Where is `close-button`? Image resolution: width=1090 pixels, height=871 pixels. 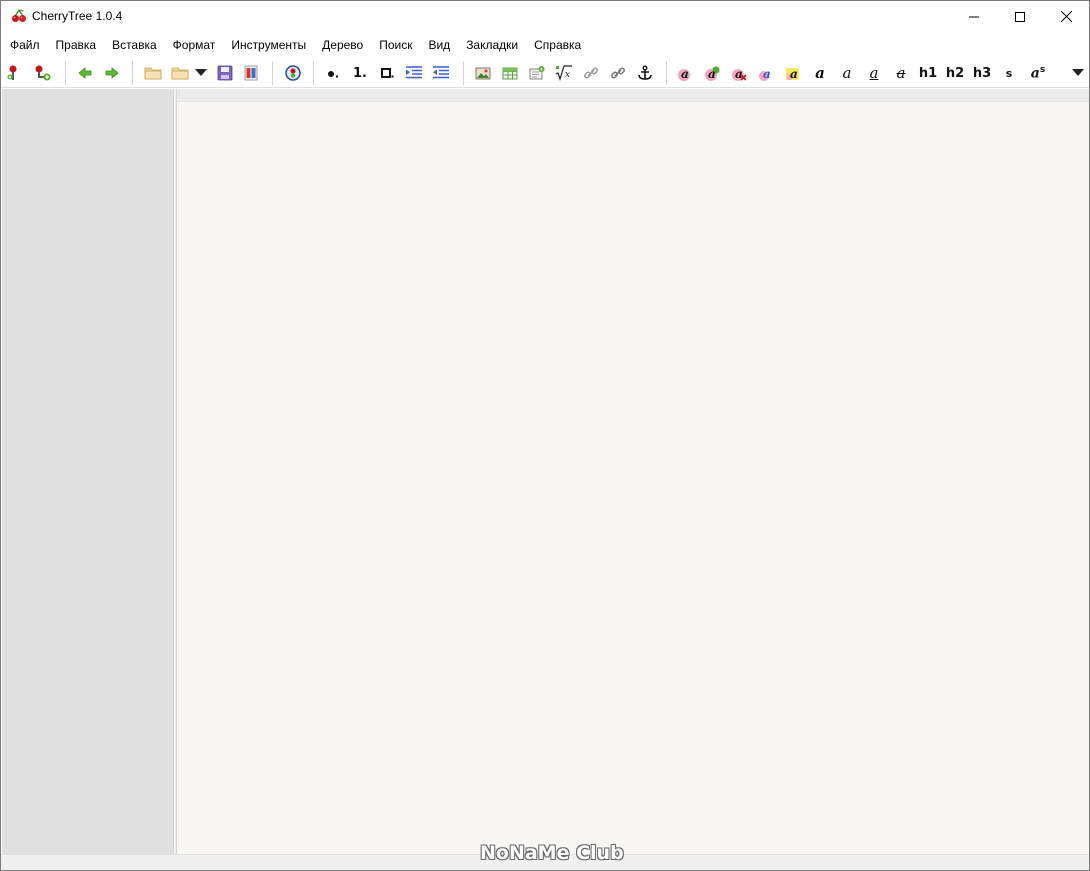 close-button is located at coordinates (1066, 16).